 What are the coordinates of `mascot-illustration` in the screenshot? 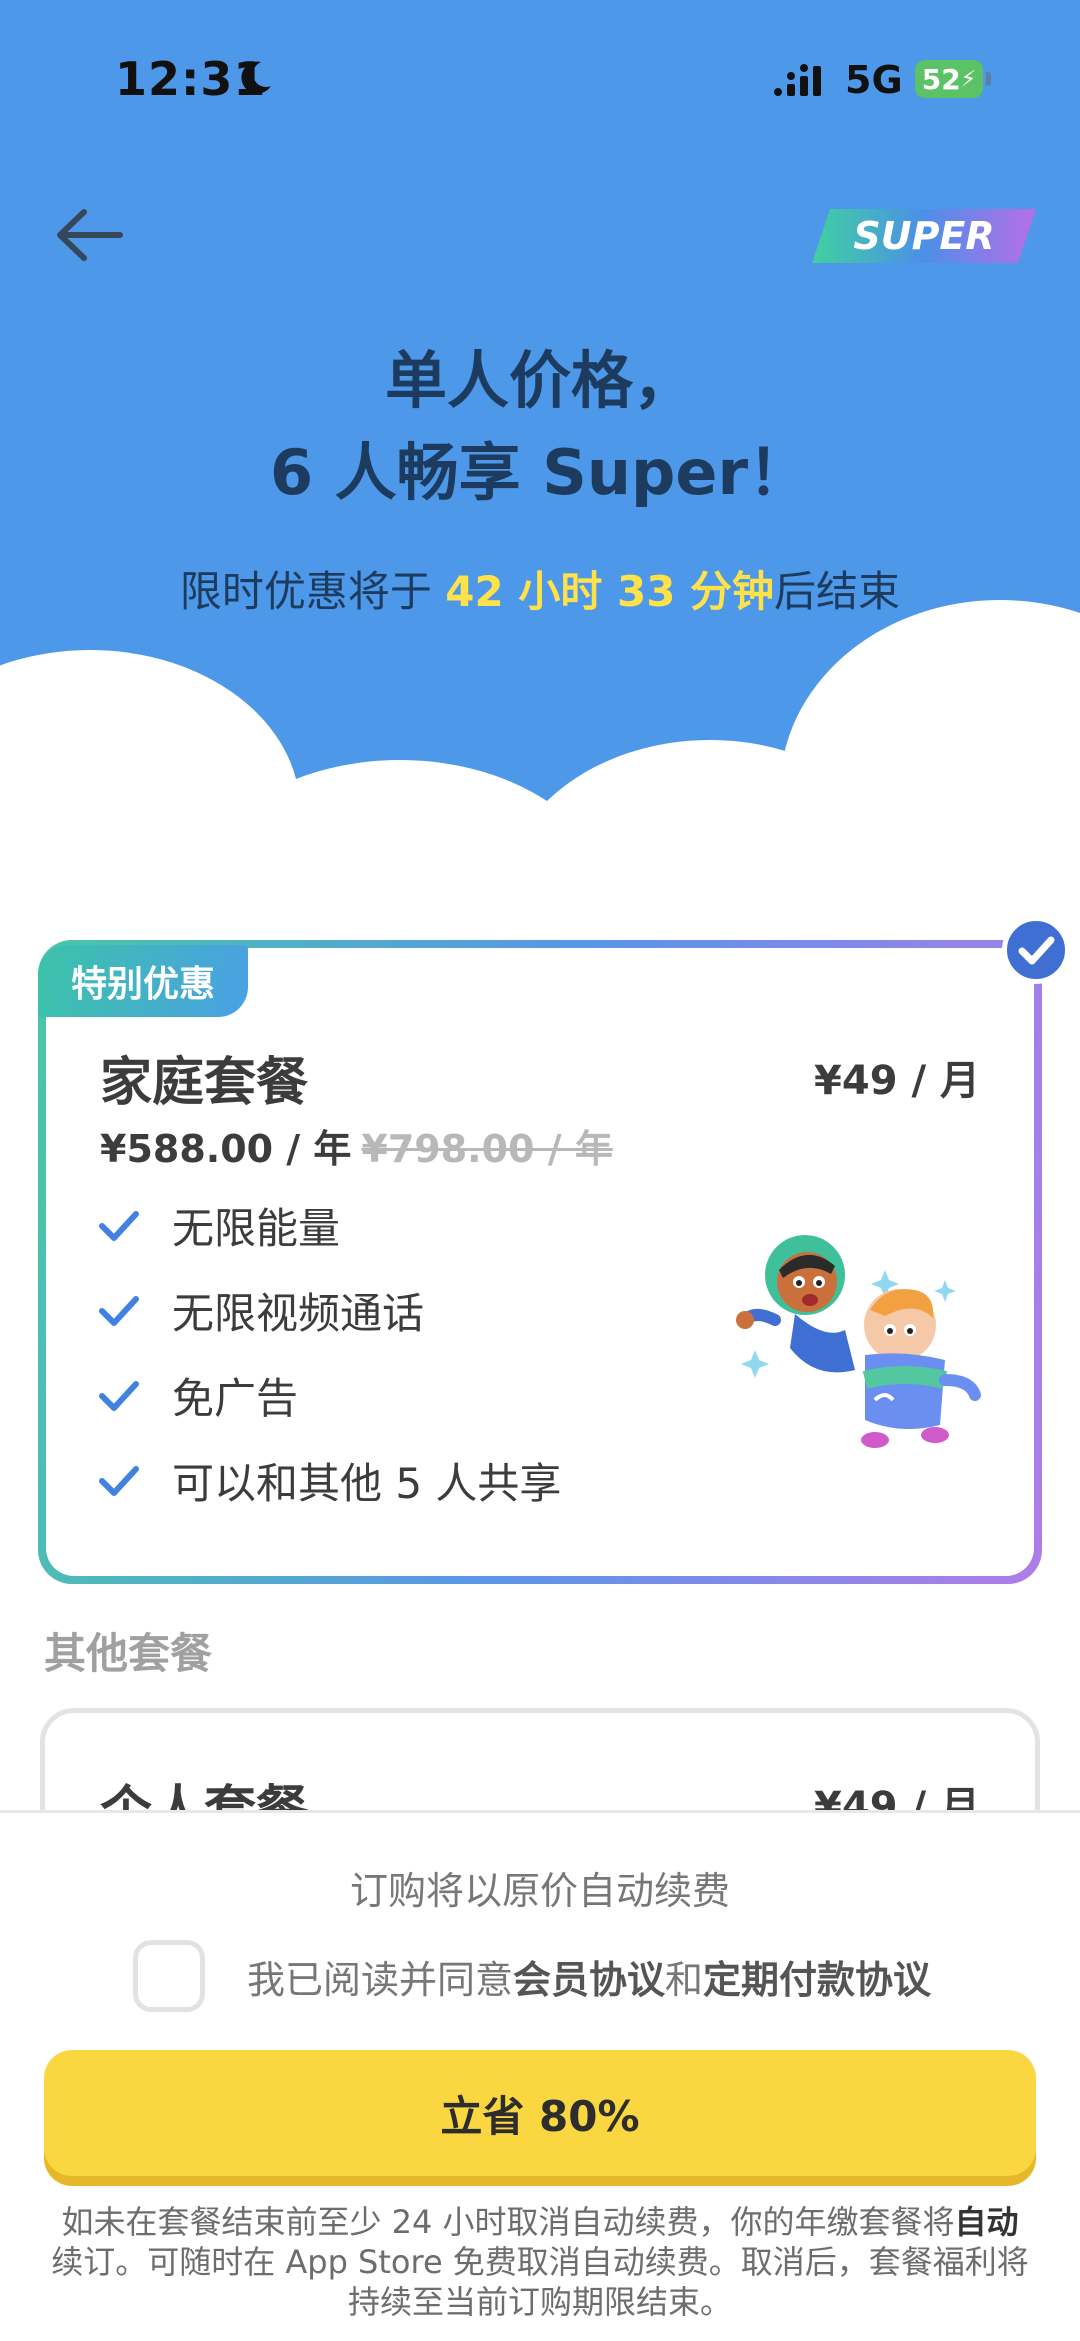 It's located at (858, 1341).